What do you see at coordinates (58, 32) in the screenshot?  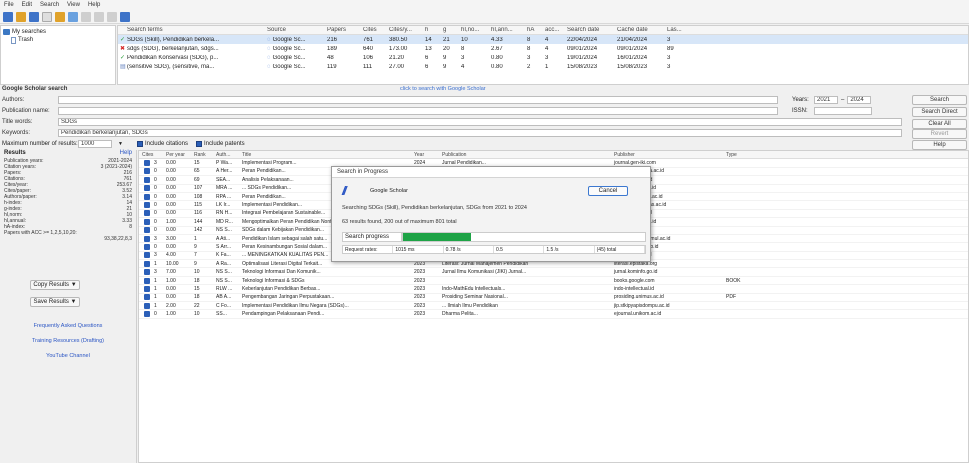 I see `tree-my-searches: My searches` at bounding box center [58, 32].